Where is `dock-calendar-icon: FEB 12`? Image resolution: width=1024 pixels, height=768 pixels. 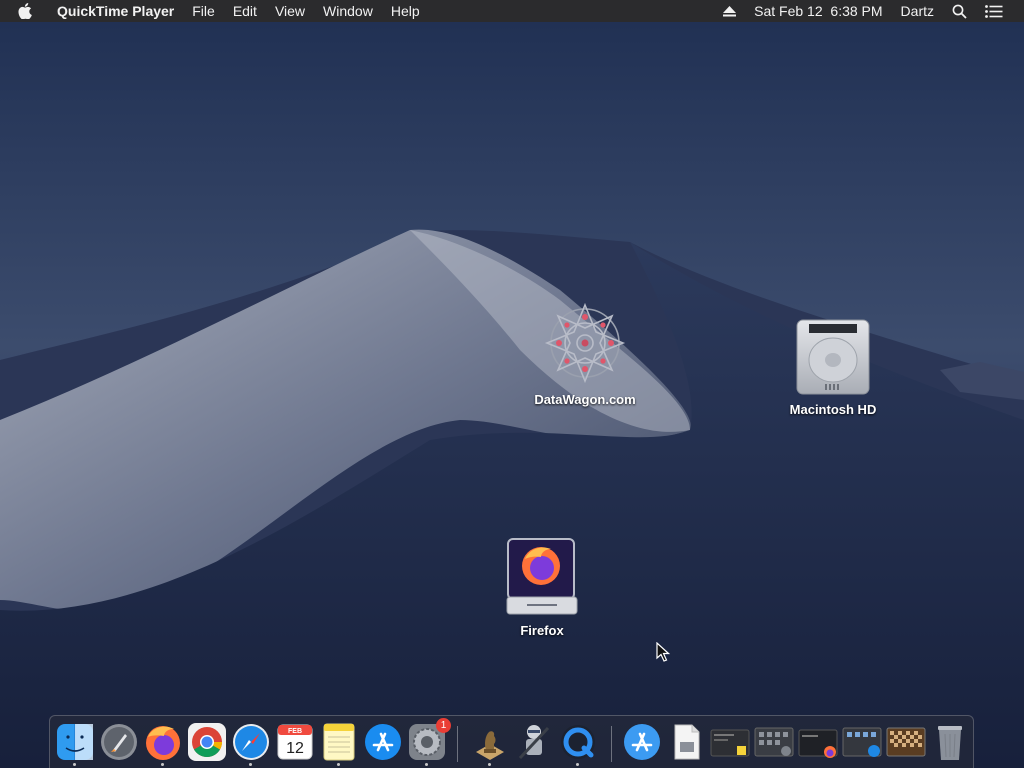 dock-calendar-icon: FEB 12 is located at coordinates (295, 742).